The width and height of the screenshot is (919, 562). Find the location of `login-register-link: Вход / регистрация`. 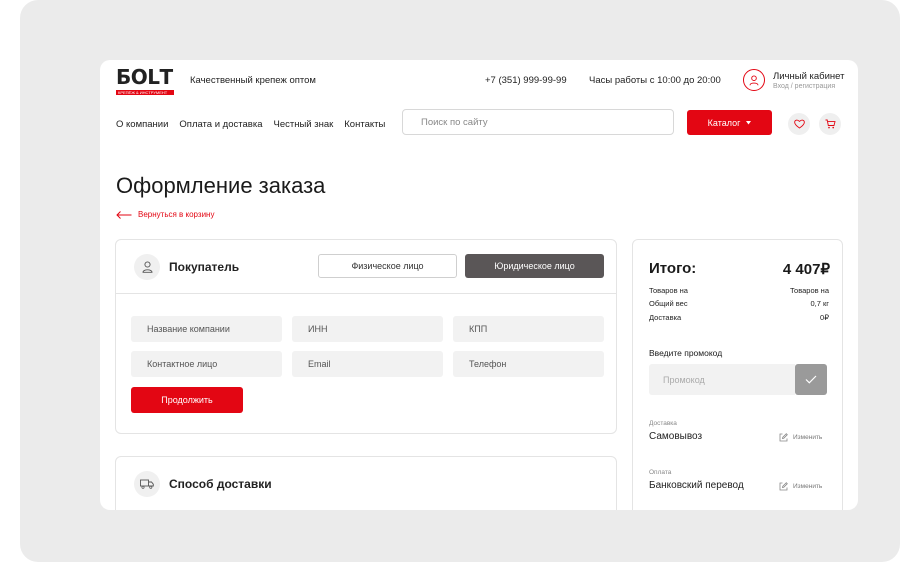

login-register-link: Вход / регистрация is located at coordinates (804, 86).